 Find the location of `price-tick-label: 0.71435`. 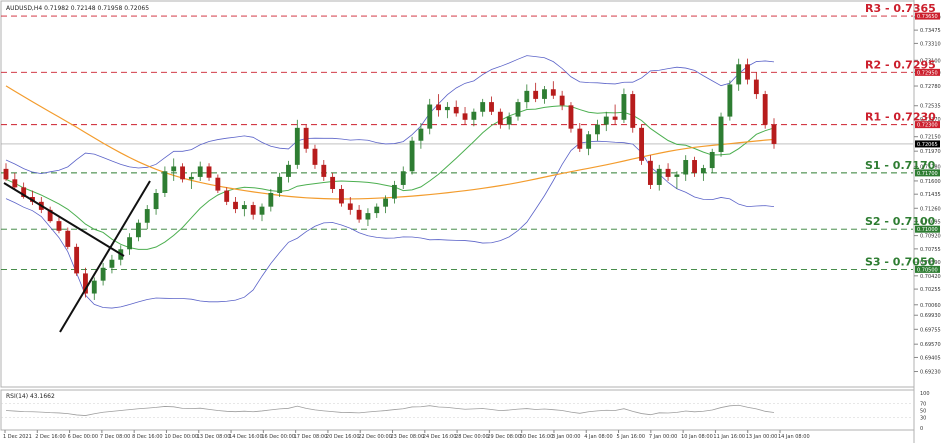

price-tick-label: 0.71435 is located at coordinates (930, 195).